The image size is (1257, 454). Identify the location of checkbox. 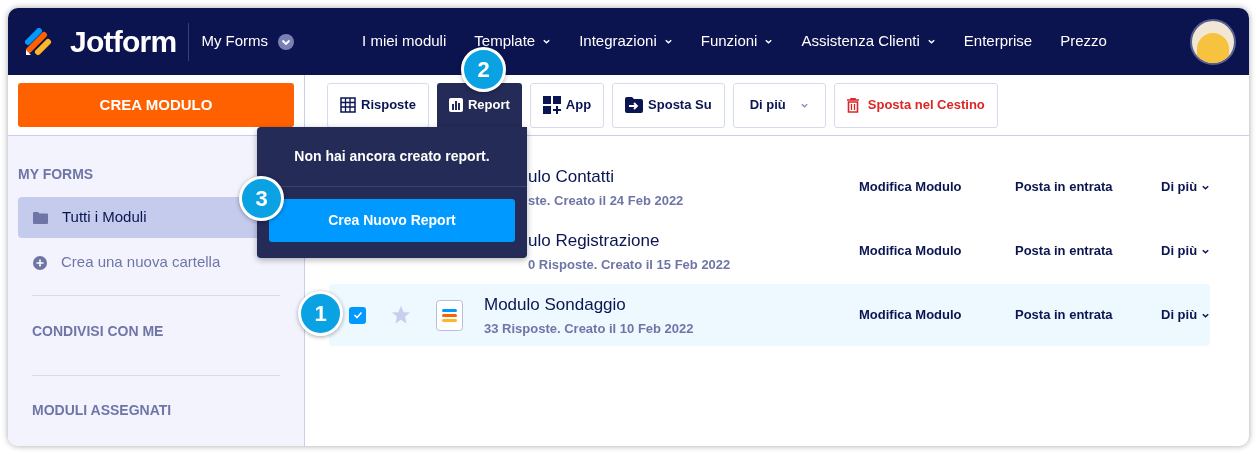
(357, 315).